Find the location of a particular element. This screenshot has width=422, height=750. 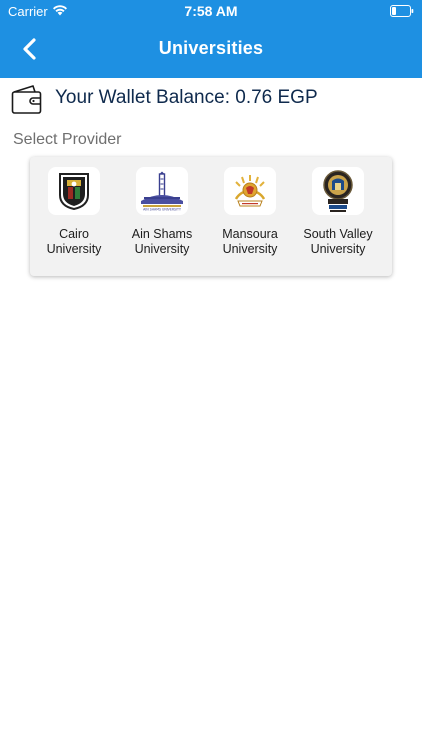

wallet-icon is located at coordinates (26, 99).